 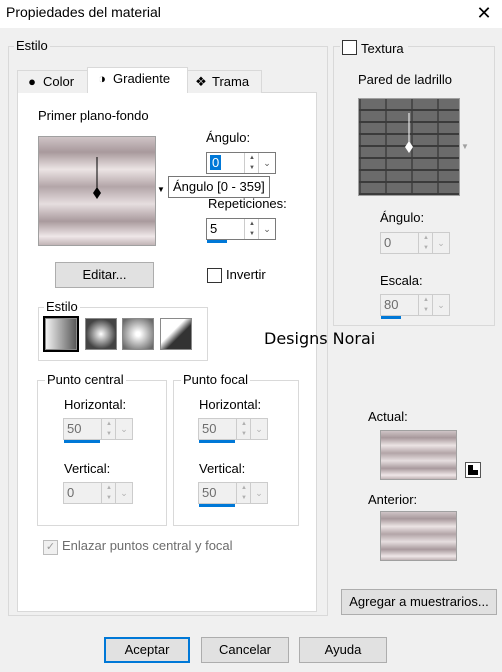 What do you see at coordinates (101, 334) in the screenshot?
I see `rectangular-style-button` at bounding box center [101, 334].